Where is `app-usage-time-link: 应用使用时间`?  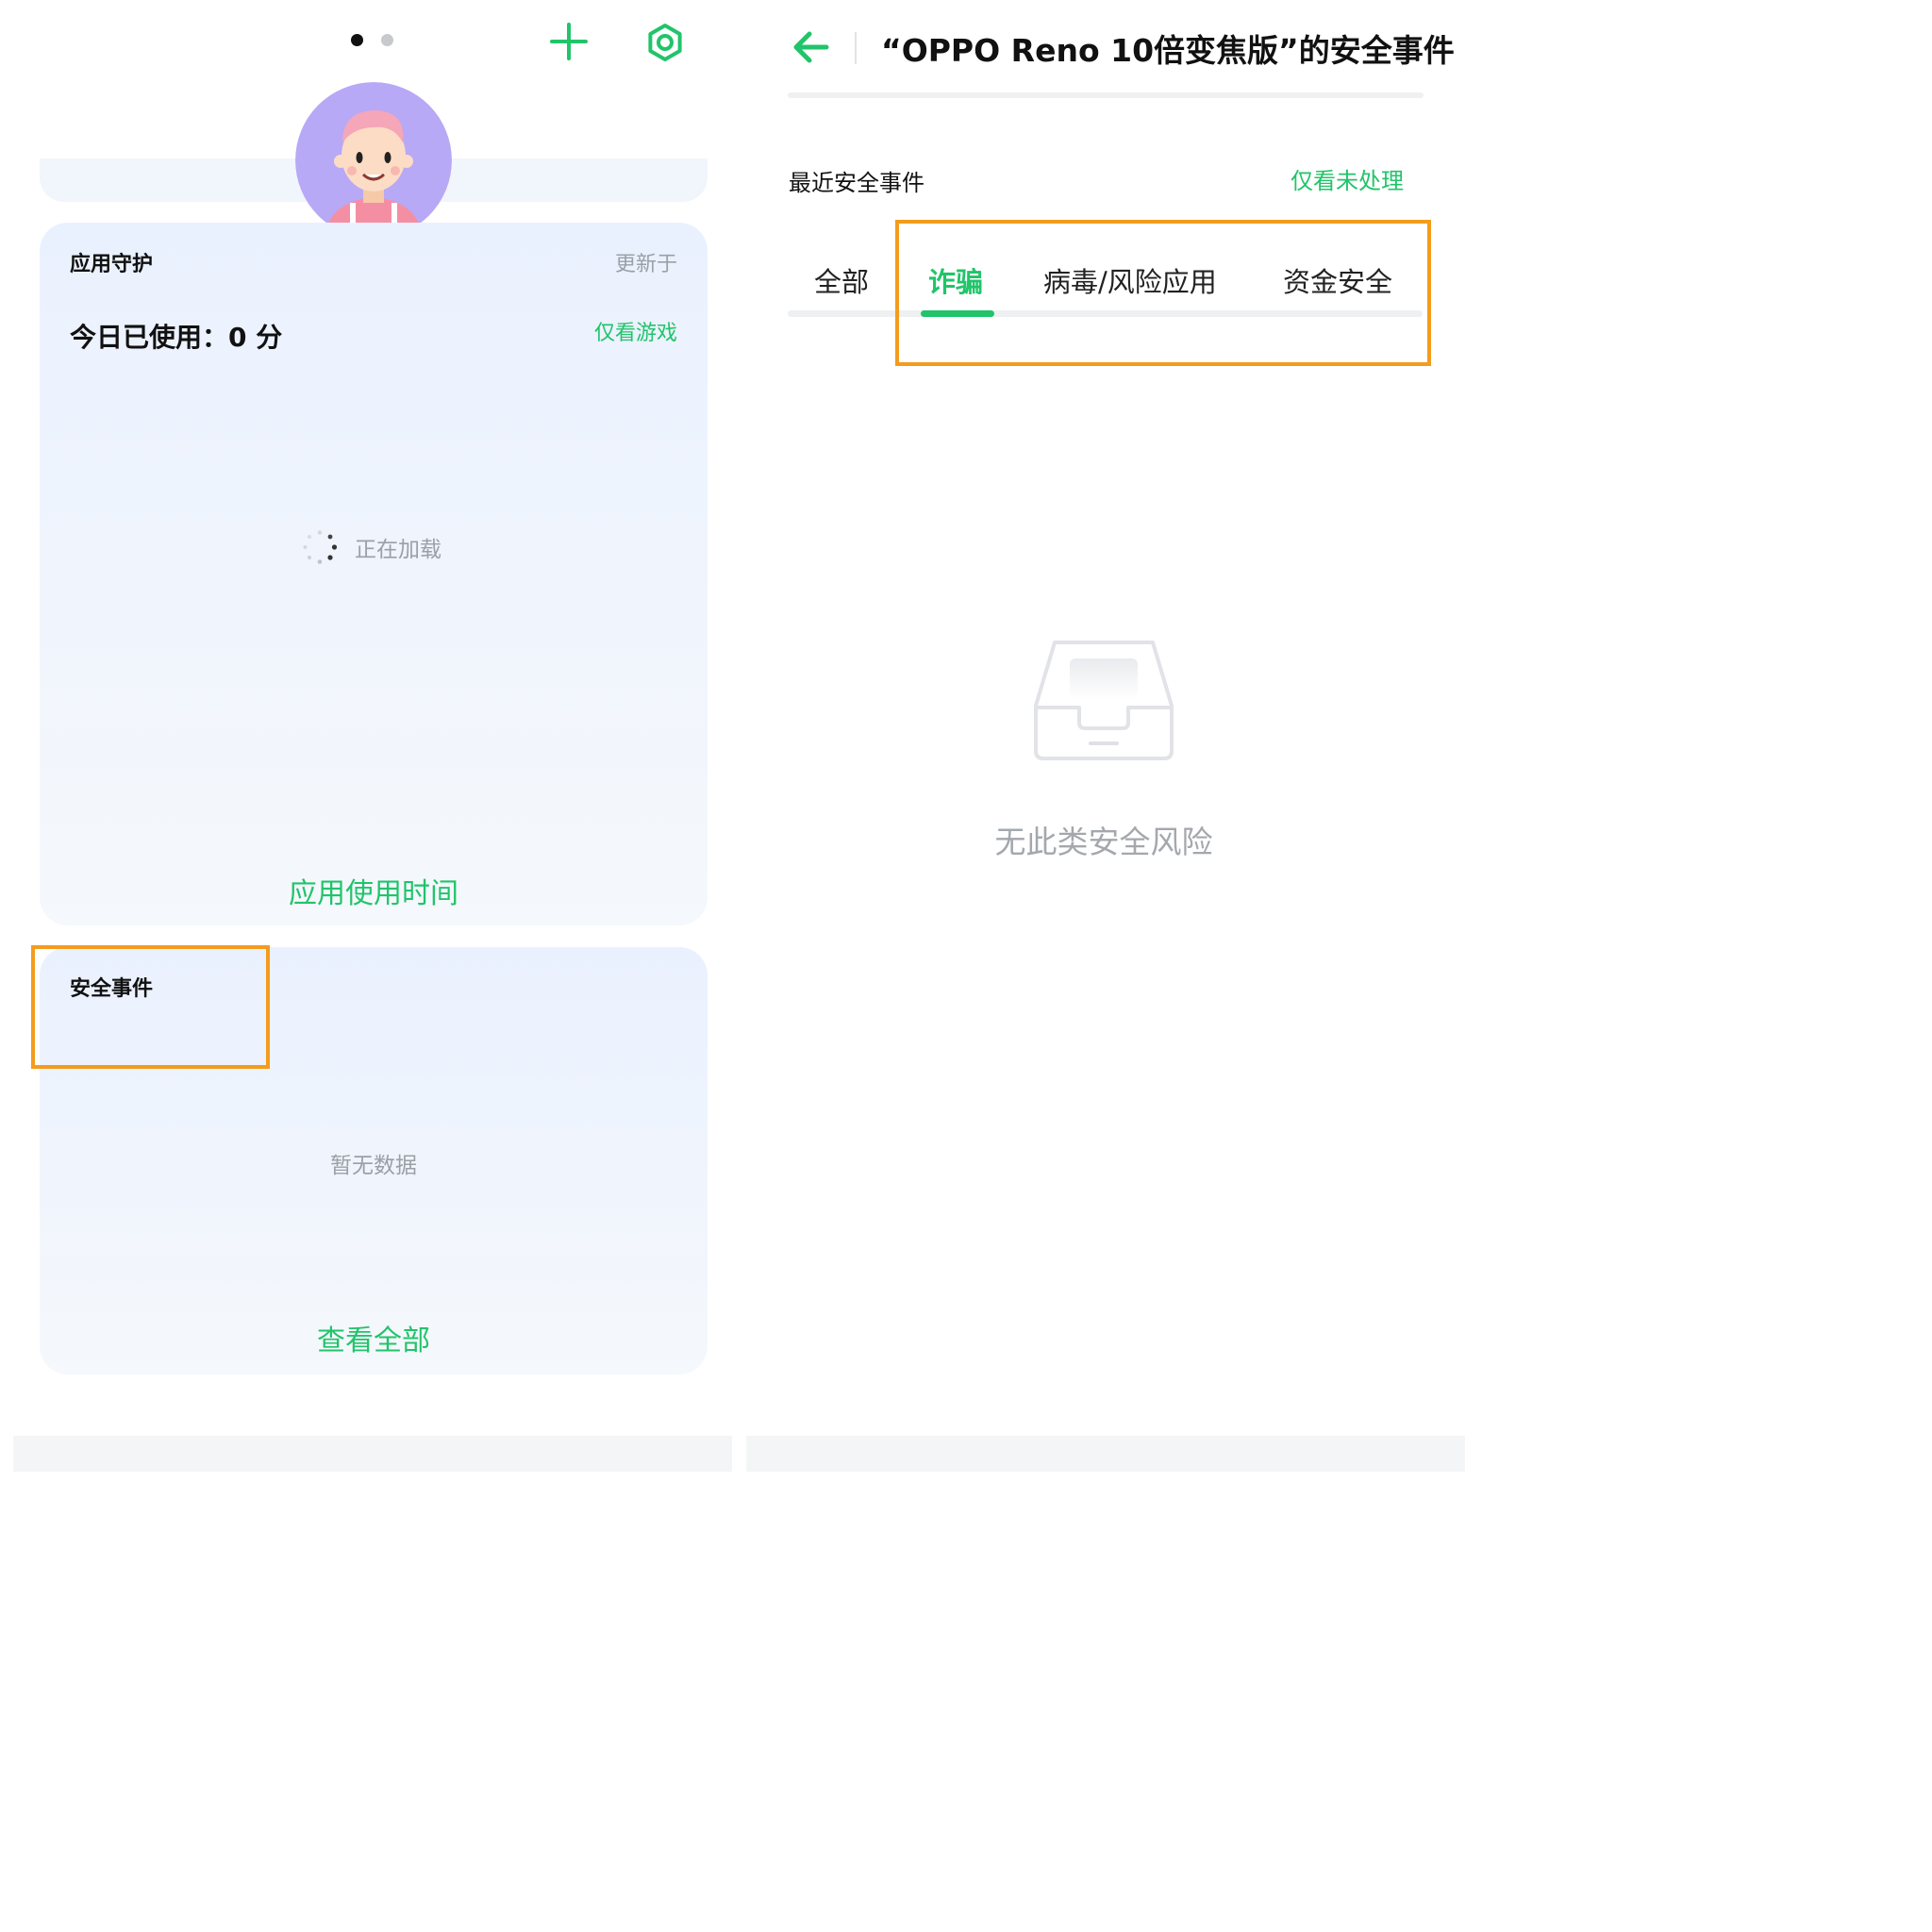 app-usage-time-link: 应用使用时间 is located at coordinates (374, 891).